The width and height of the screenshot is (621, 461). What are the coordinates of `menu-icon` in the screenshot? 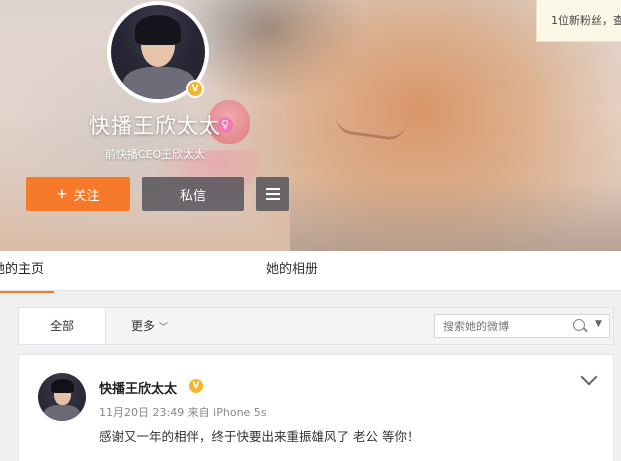 It's located at (272, 194).